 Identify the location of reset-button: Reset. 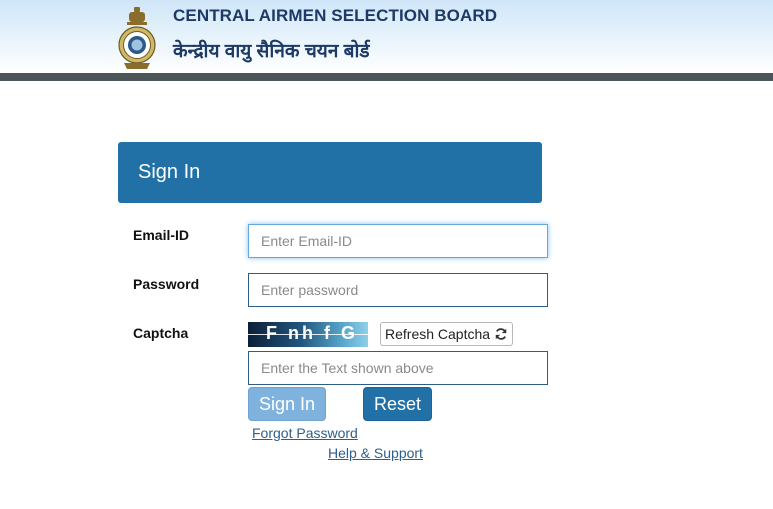
(397, 404).